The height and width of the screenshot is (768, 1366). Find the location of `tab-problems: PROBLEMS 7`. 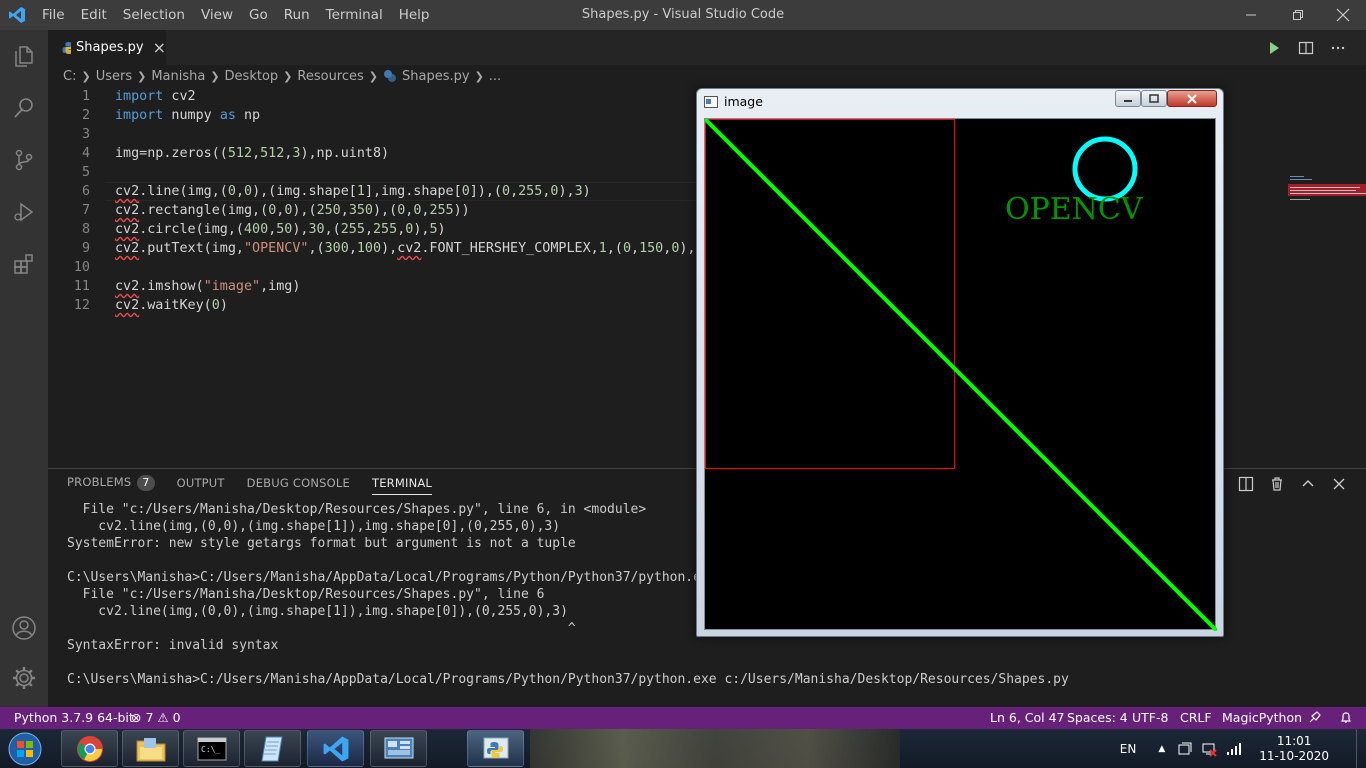

tab-problems: PROBLEMS 7 is located at coordinates (111, 485).